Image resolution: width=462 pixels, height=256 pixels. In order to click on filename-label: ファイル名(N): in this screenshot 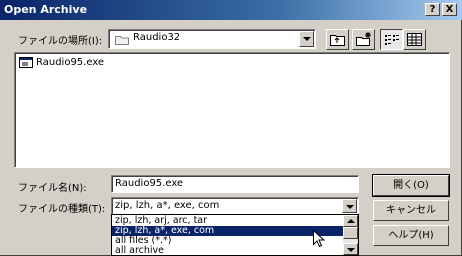, I will do `click(52, 188)`.